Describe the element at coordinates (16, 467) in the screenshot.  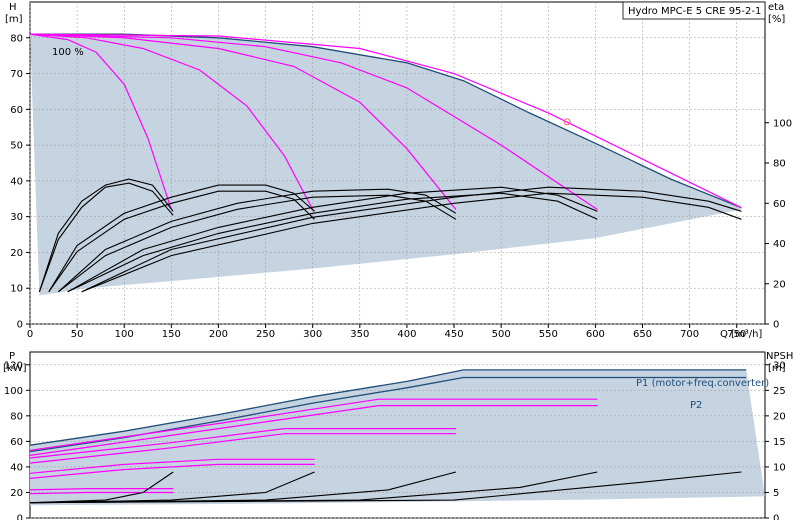
I see `bottom-left-tick-label-40: 40` at that location.